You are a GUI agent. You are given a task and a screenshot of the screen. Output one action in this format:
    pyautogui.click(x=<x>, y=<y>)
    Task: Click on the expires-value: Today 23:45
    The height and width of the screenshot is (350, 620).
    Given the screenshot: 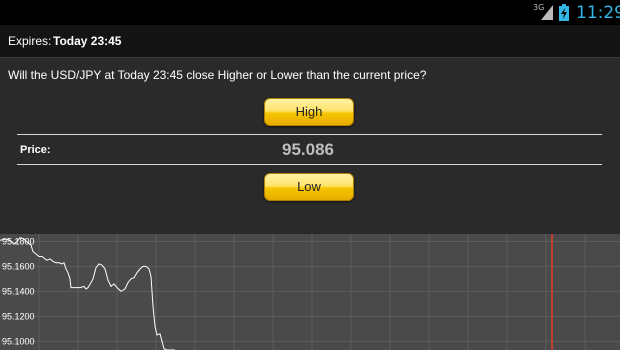 What is the action you would take?
    pyautogui.click(x=87, y=41)
    